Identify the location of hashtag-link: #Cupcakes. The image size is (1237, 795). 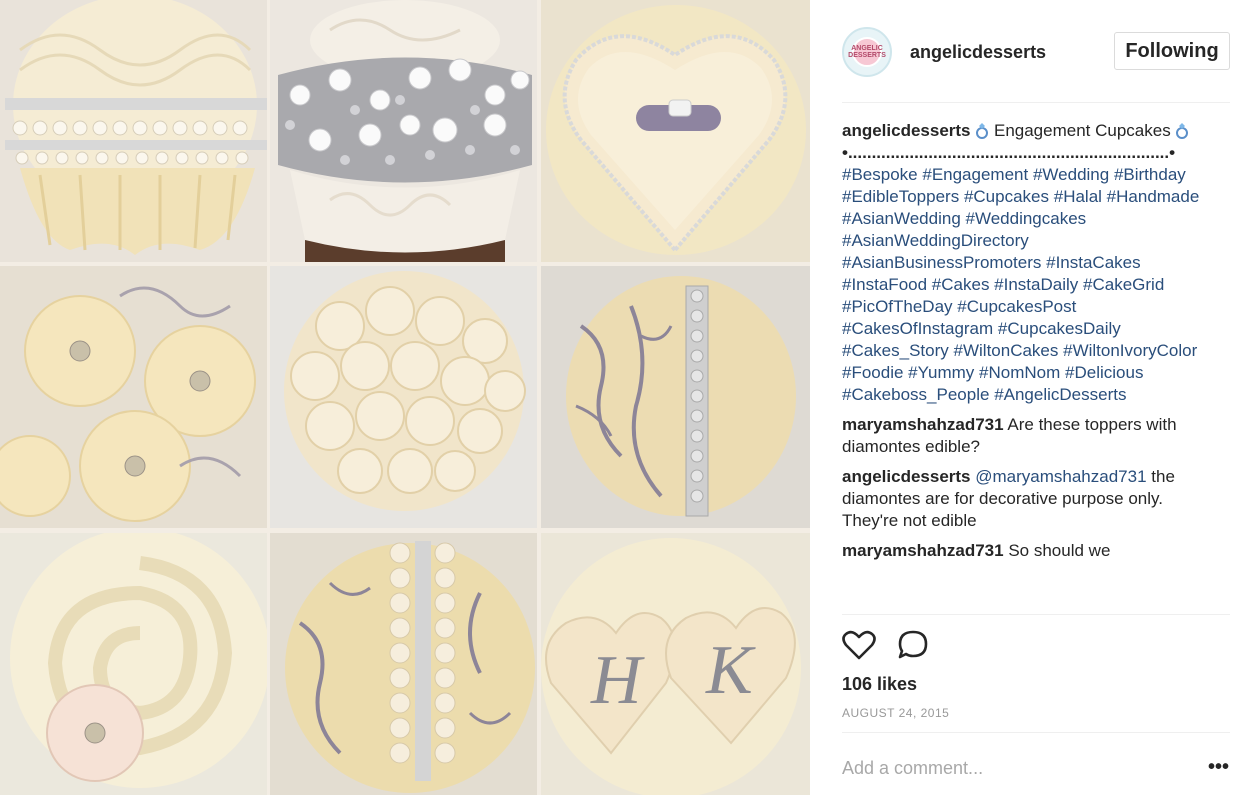
(1006, 196).